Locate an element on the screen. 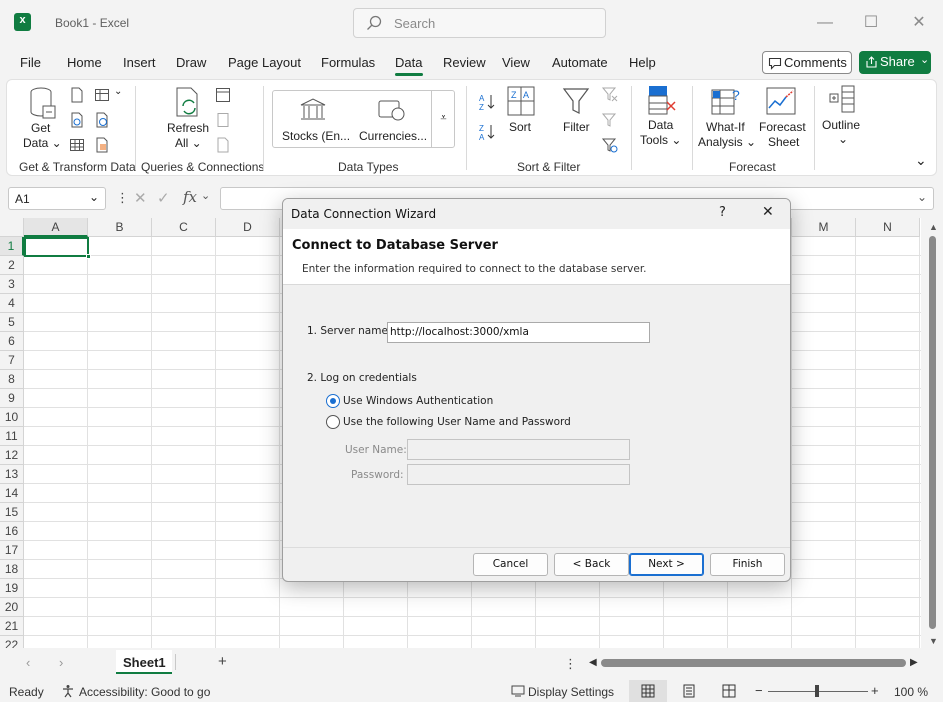  reapply-filter-icon is located at coordinates (610, 120).